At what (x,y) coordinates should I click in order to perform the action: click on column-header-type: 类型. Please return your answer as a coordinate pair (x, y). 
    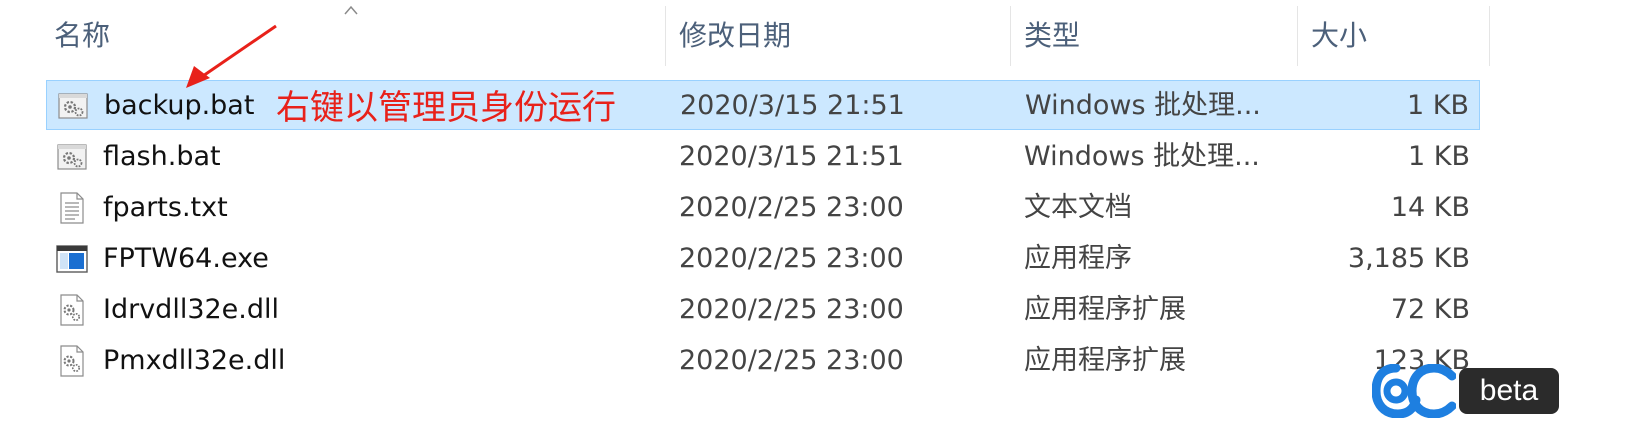
    Looking at the image, I should click on (1153, 36).